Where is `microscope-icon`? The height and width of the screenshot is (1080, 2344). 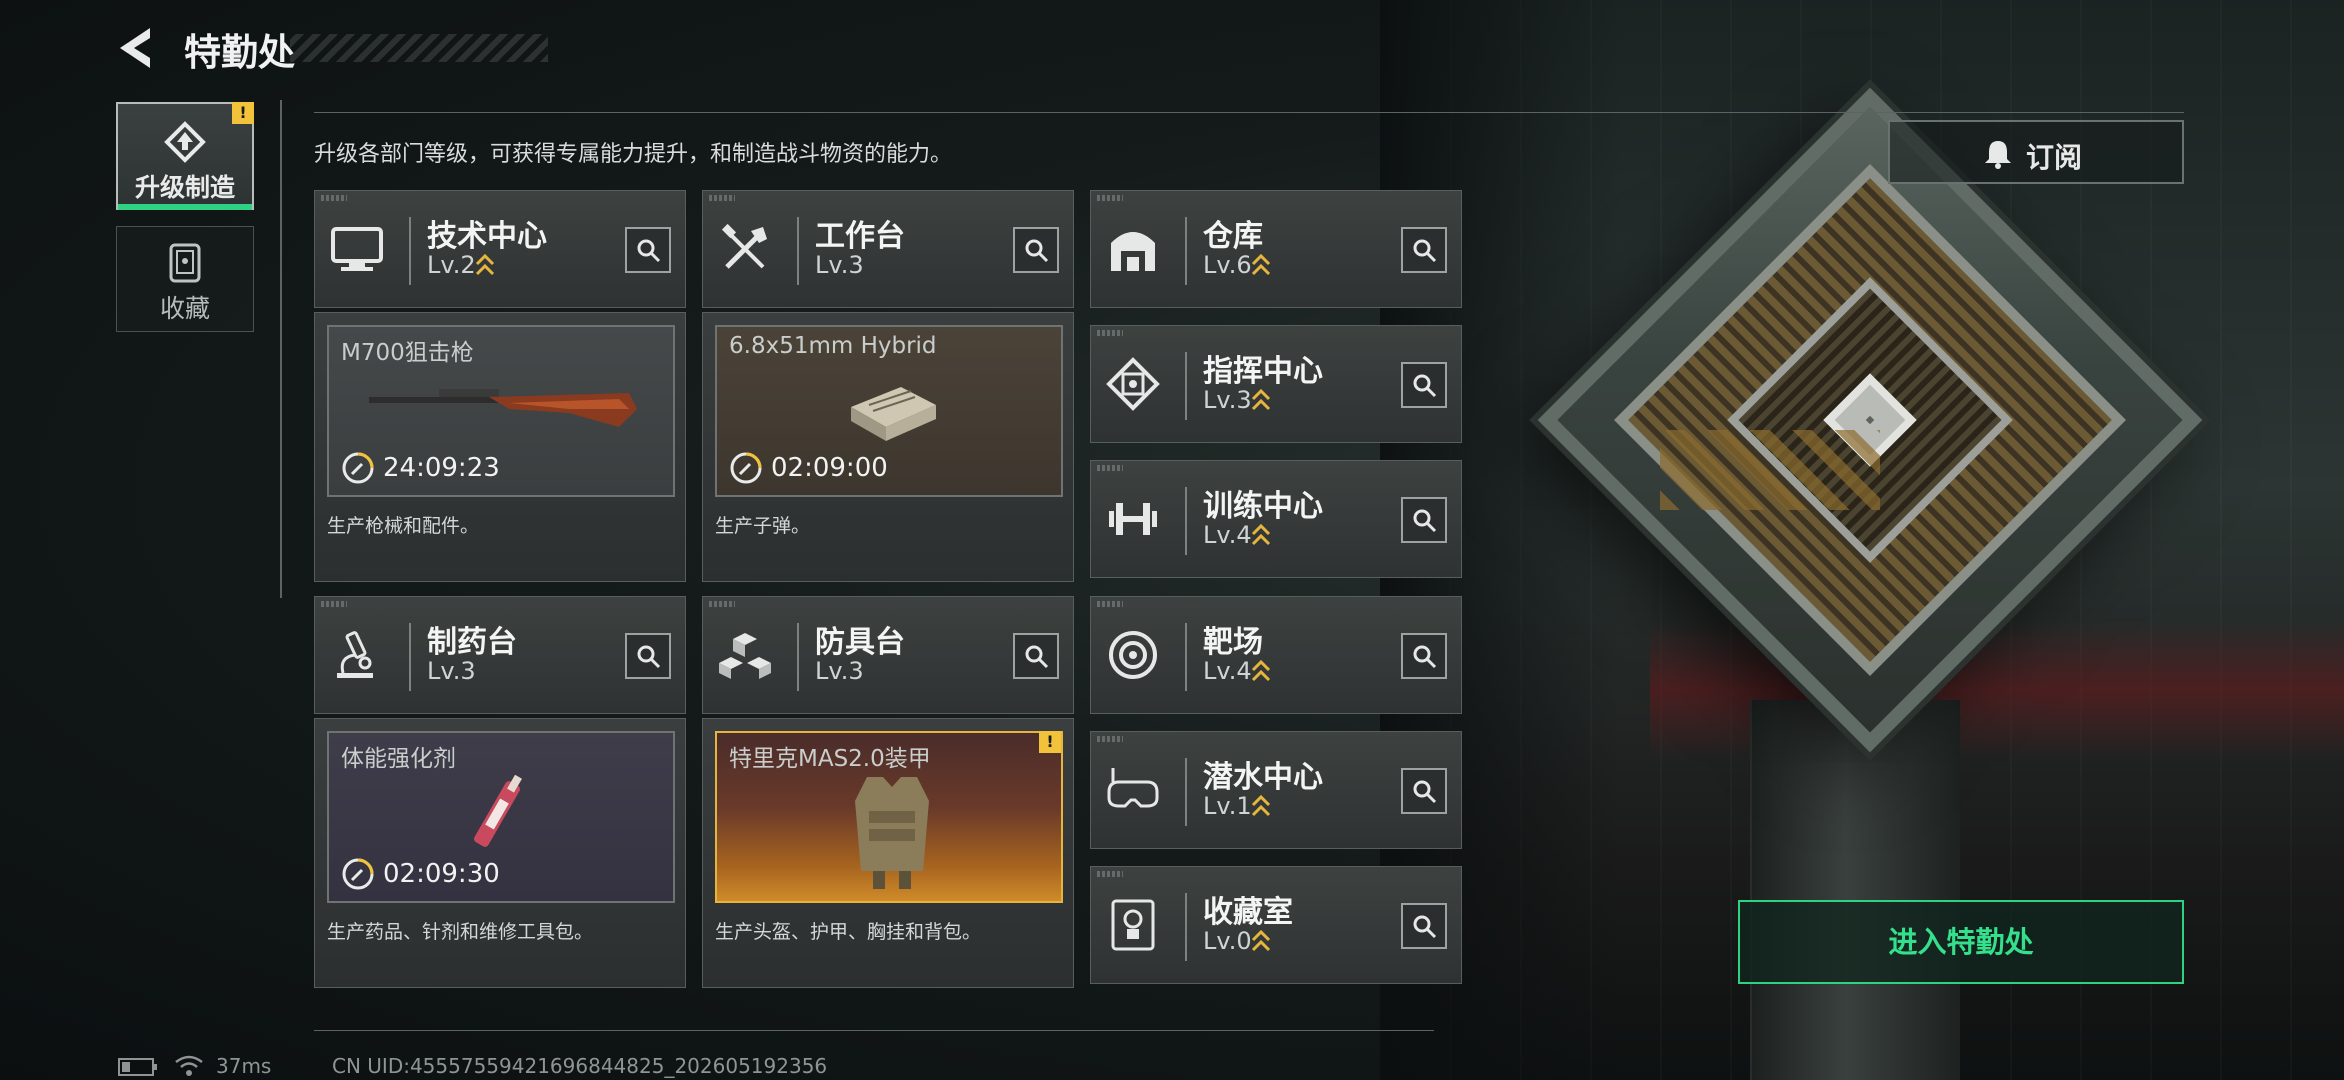
microscope-icon is located at coordinates (355, 654).